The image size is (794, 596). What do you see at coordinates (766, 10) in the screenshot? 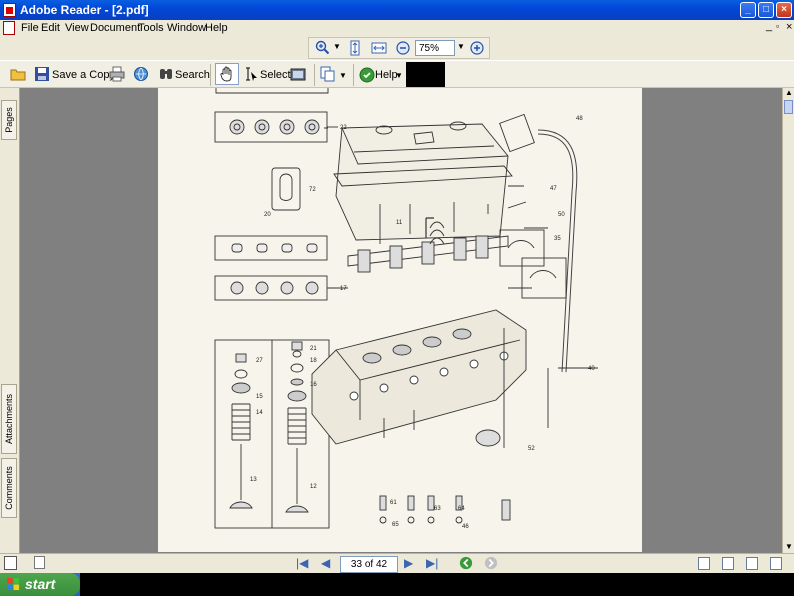
I see `maximize-button: □` at bounding box center [766, 10].